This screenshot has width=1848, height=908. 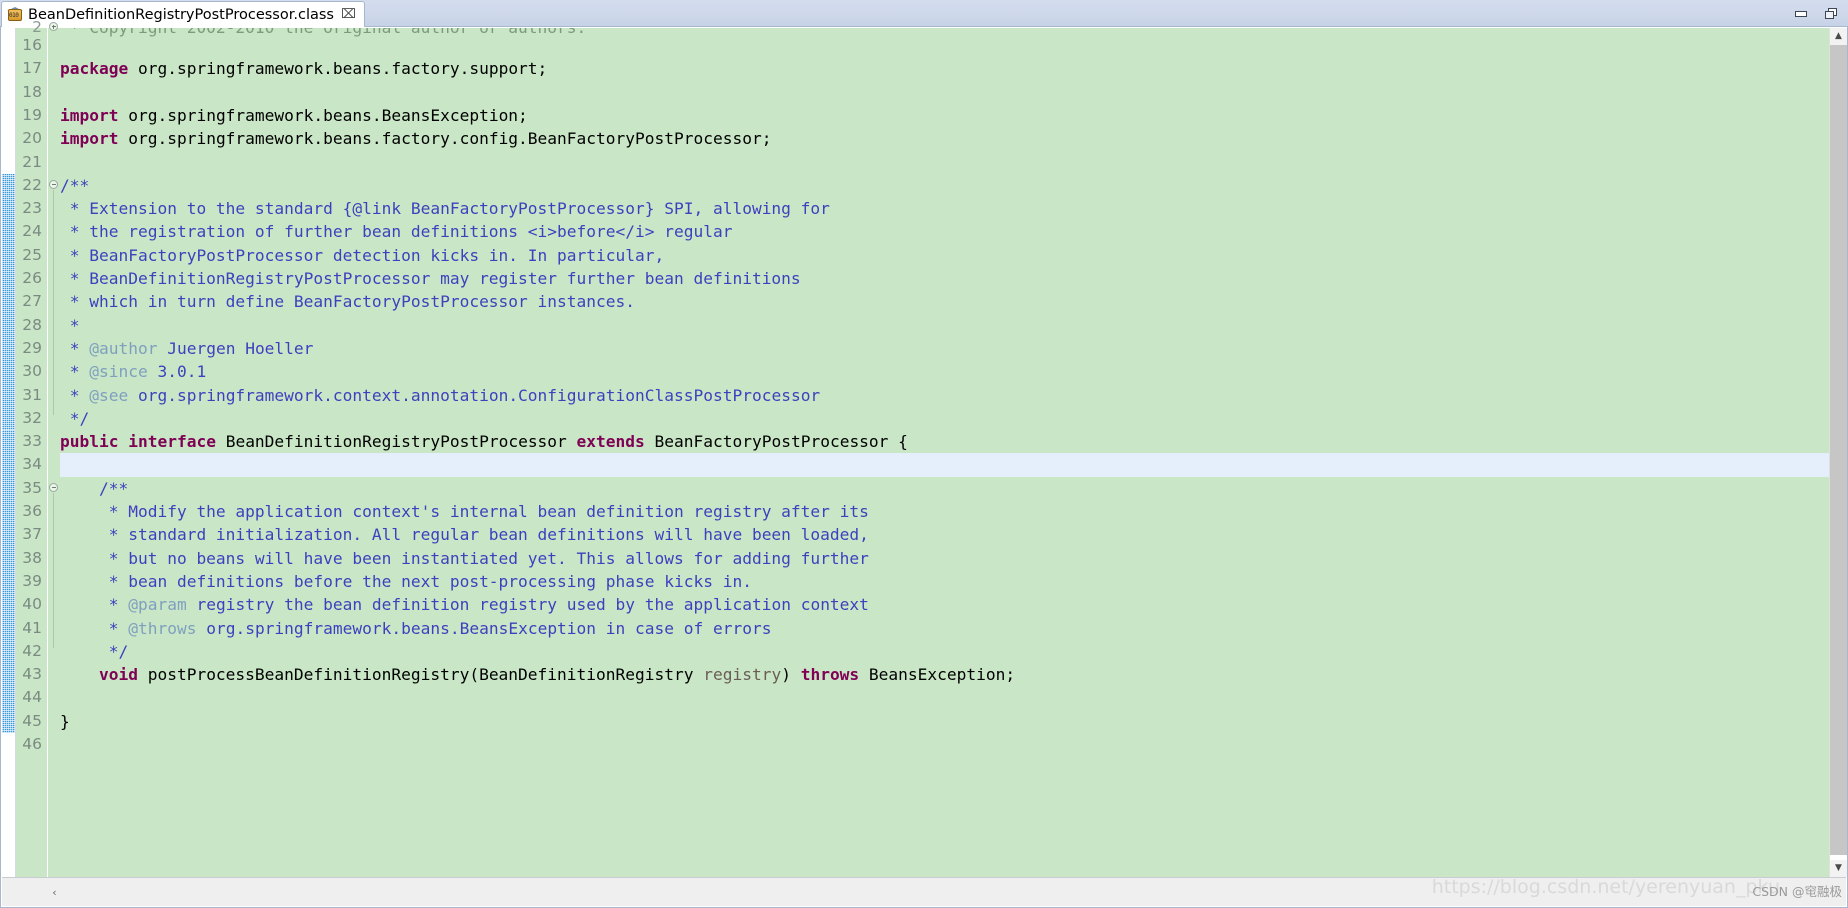 I want to click on watermark-url: https://blog.csdn.net/yerenyuan_pku, so click(x=1605, y=887).